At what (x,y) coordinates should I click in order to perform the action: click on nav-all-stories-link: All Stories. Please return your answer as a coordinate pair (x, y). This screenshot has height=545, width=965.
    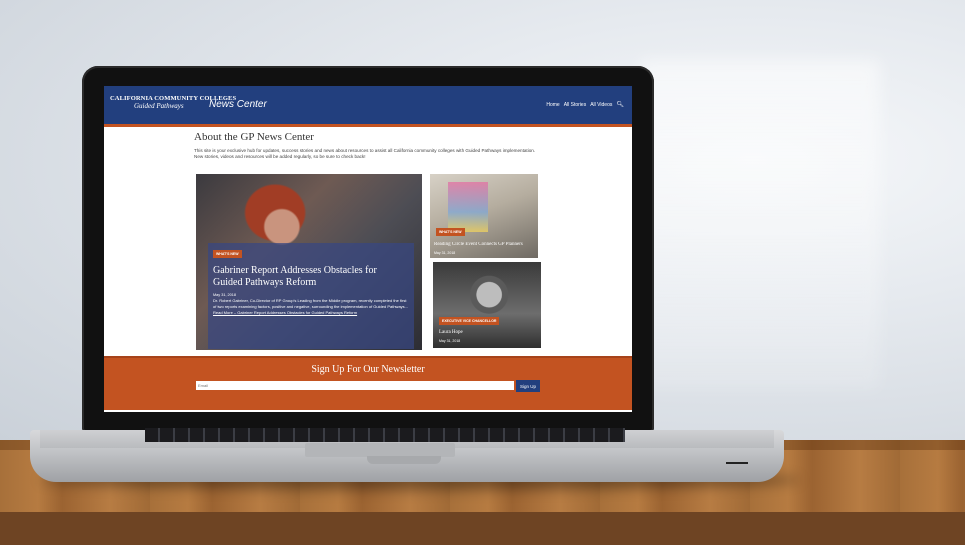
    Looking at the image, I should click on (575, 105).